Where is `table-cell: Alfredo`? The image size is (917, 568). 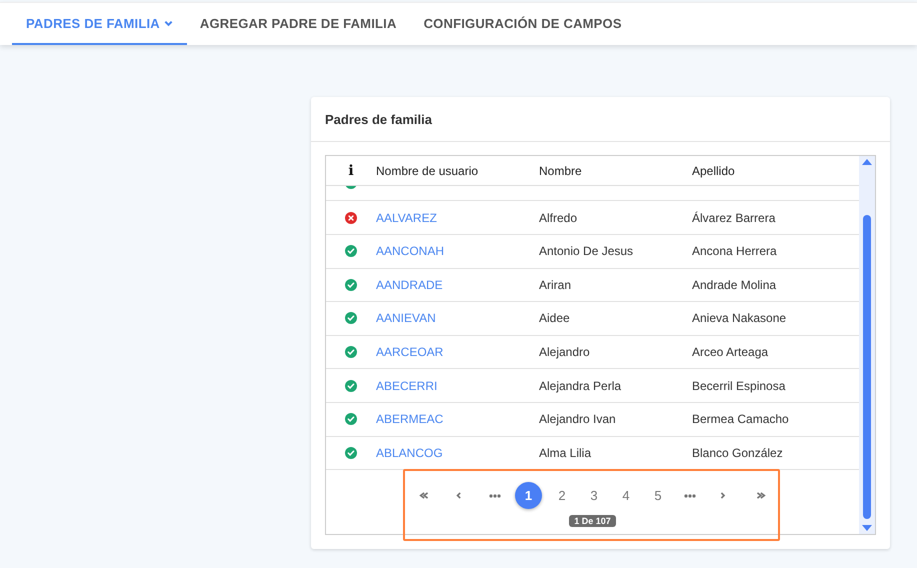
table-cell: Alfredo is located at coordinates (558, 217).